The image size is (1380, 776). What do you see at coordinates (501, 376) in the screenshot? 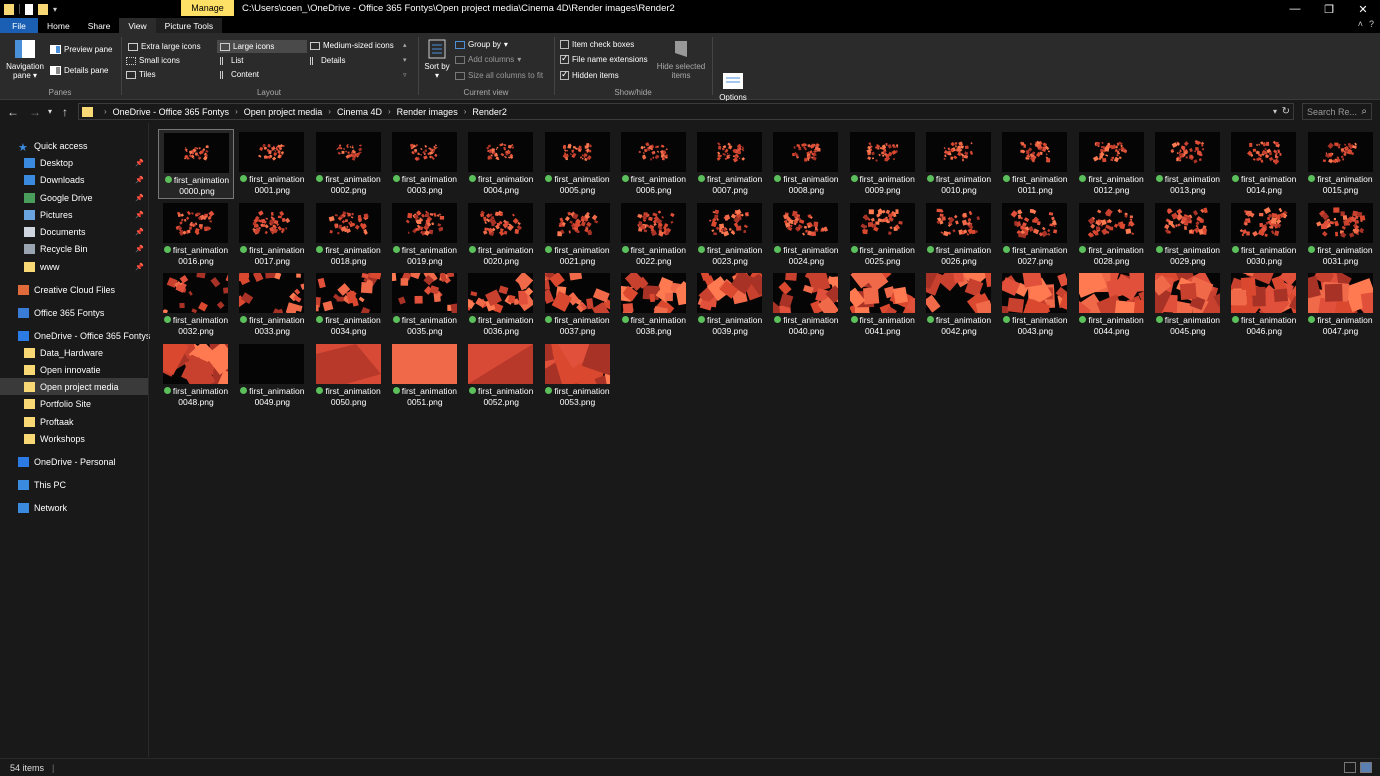
I see `file-item: first_animation 0052.png` at bounding box center [501, 376].